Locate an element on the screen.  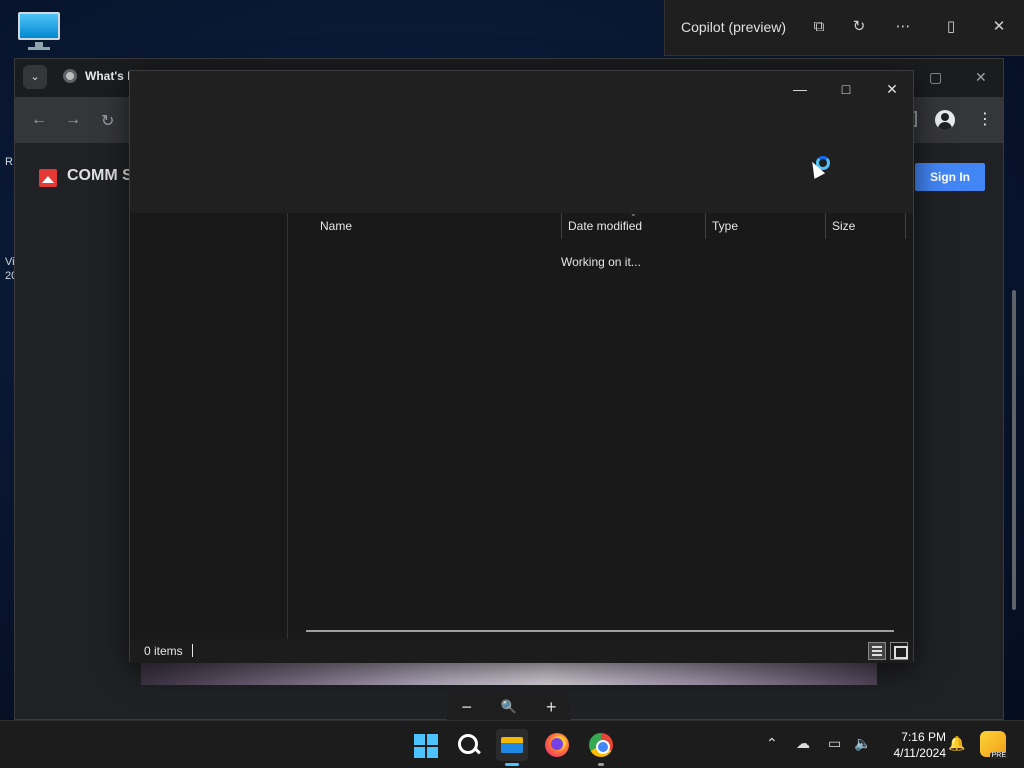
clock-time: 7:16 PM is located at coordinates (923, 737).